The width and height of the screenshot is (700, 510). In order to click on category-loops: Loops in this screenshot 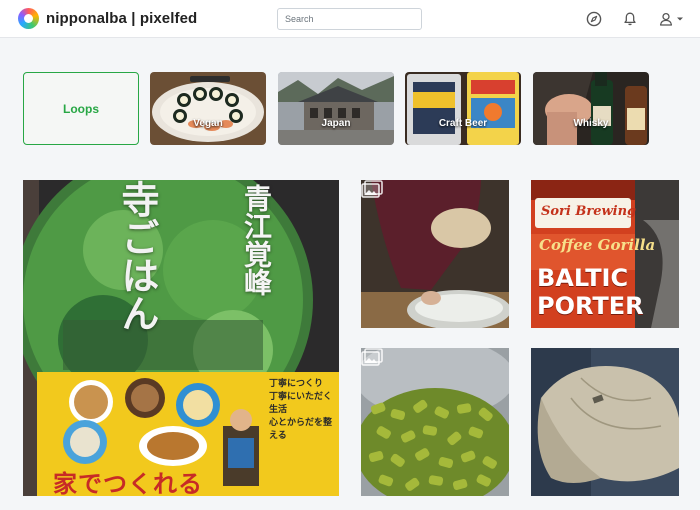, I will do `click(81, 108)`.